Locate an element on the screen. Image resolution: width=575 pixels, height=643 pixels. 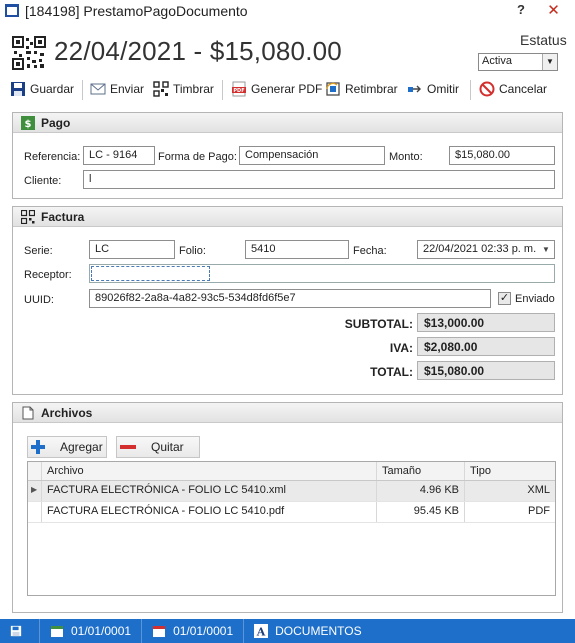
monto-label: Monto: is located at coordinates (406, 157).